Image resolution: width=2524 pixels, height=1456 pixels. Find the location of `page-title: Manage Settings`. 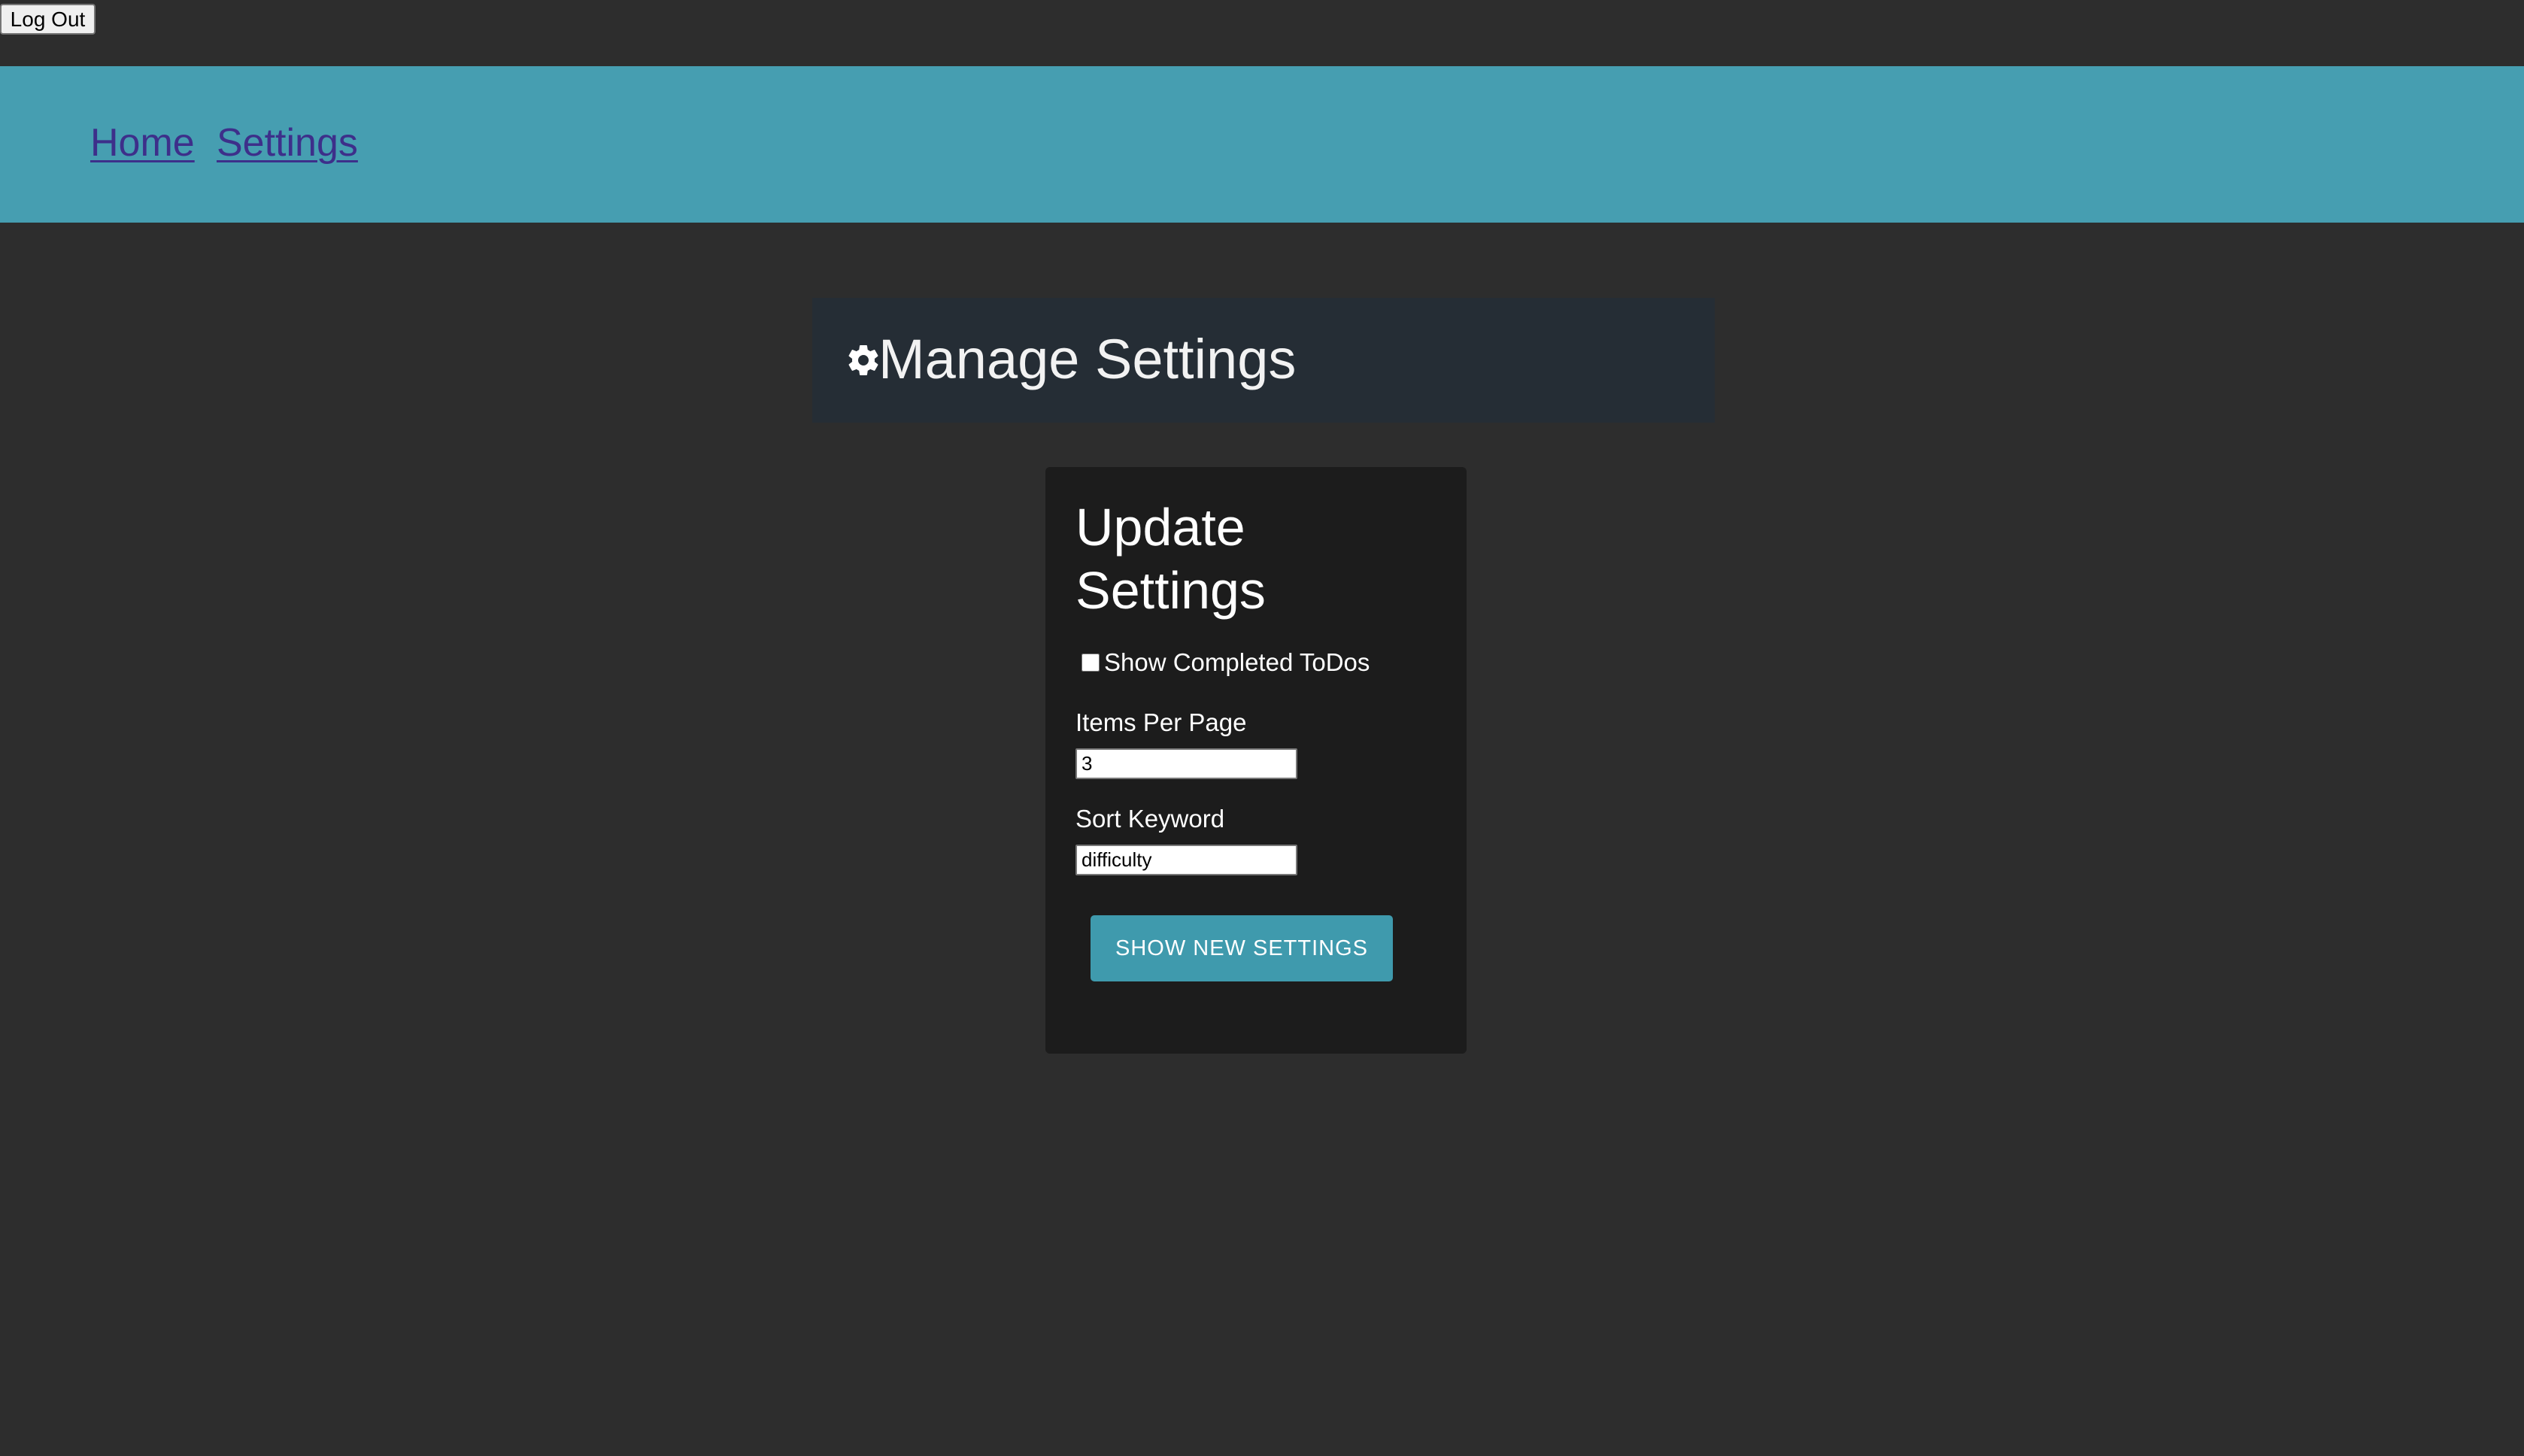

page-title: Manage Settings is located at coordinates (1087, 359).